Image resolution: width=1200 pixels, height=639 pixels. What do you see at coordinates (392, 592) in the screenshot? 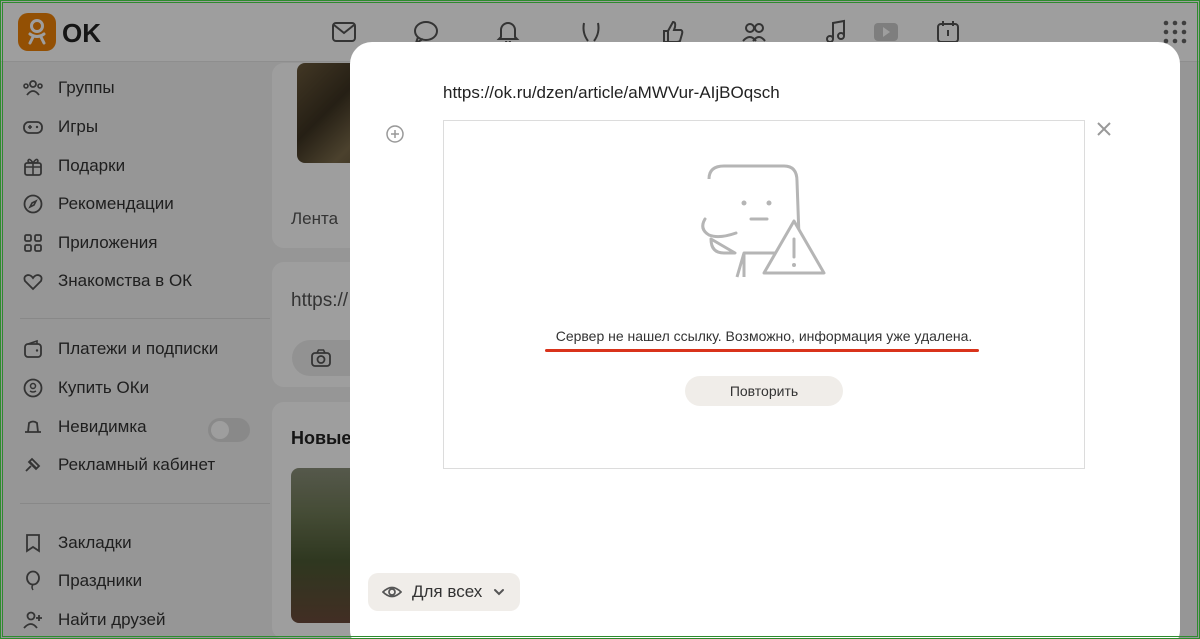
I see `eye-icon` at bounding box center [392, 592].